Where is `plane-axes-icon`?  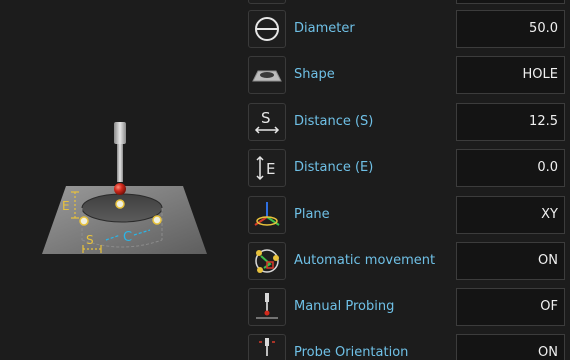
plane-axes-icon is located at coordinates (267, 215).